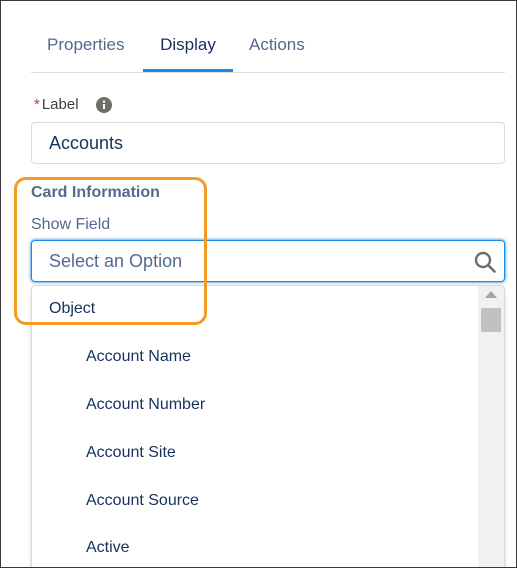 The width and height of the screenshot is (517, 568). What do you see at coordinates (142, 501) in the screenshot?
I see `list-item: Account Source` at bounding box center [142, 501].